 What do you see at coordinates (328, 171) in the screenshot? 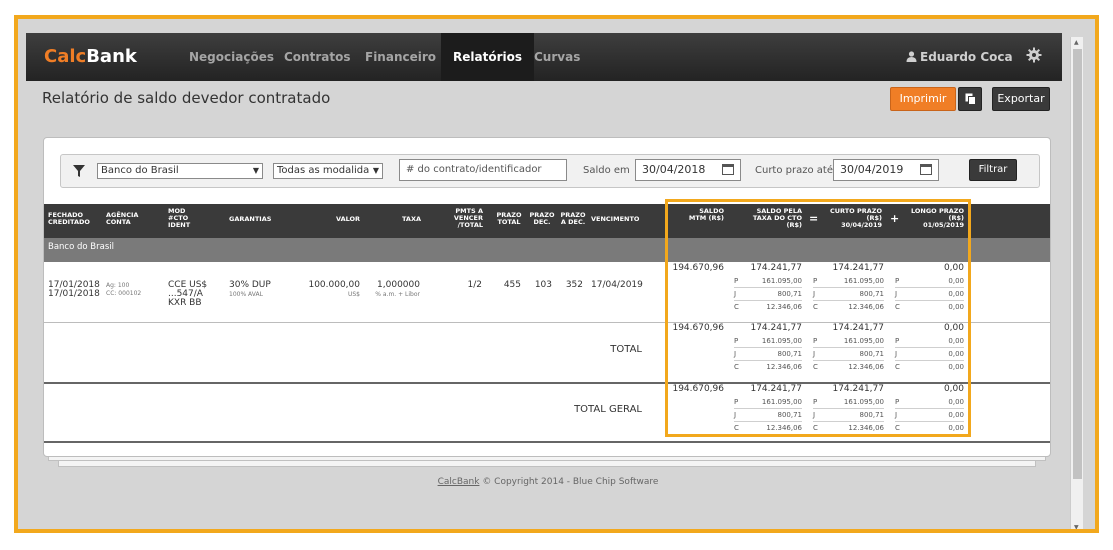
I see `modality-select: Todas as modalida ▼` at bounding box center [328, 171].